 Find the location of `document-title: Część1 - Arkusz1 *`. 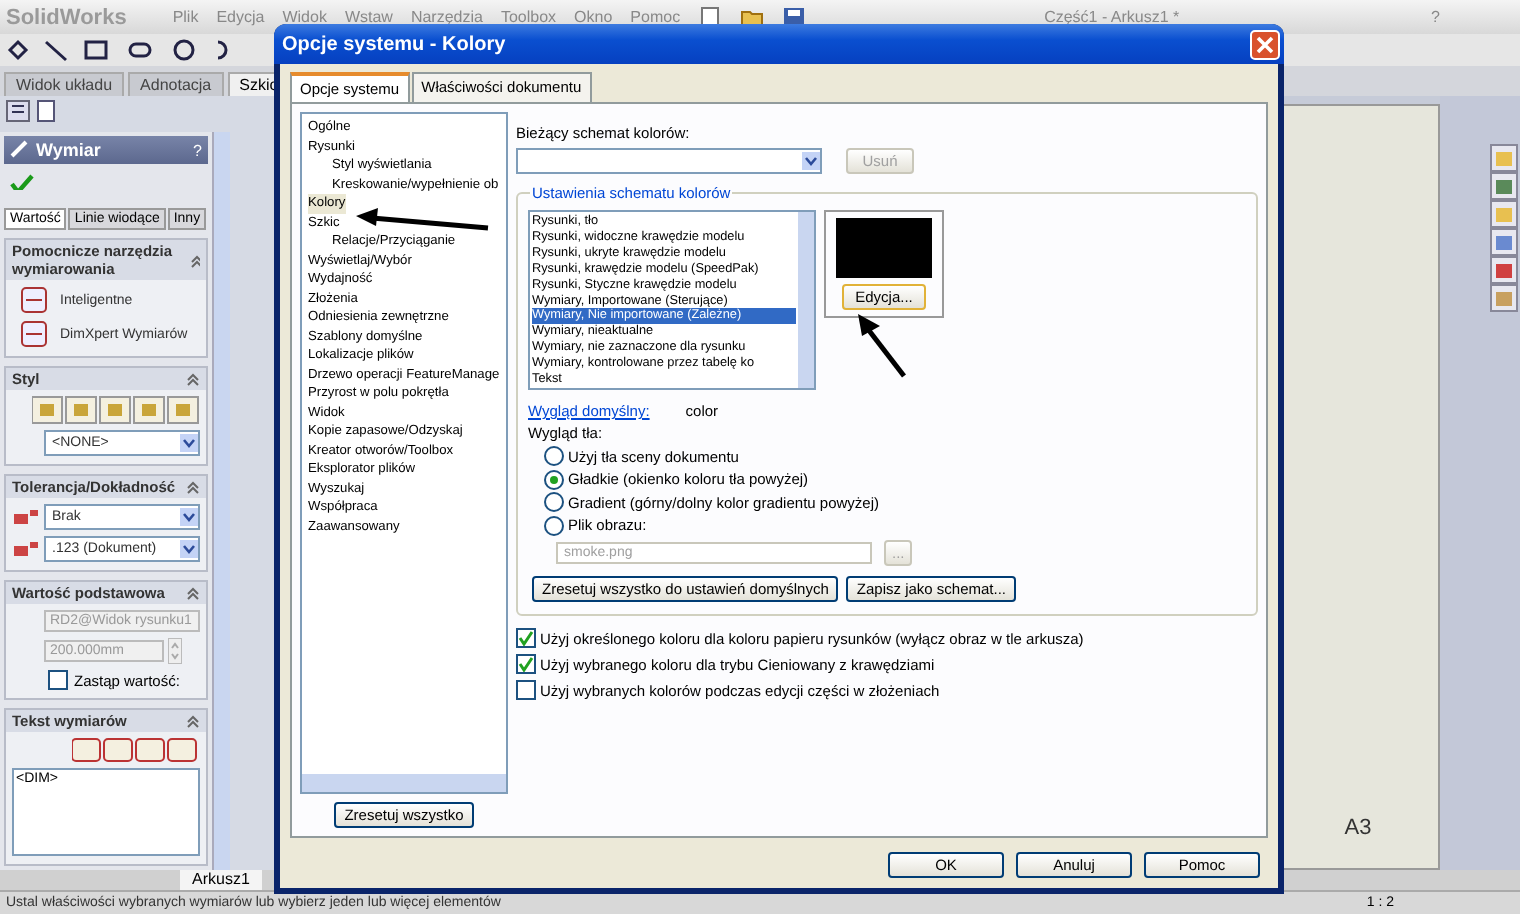

document-title: Część1 - Arkusz1 * is located at coordinates (1112, 17).